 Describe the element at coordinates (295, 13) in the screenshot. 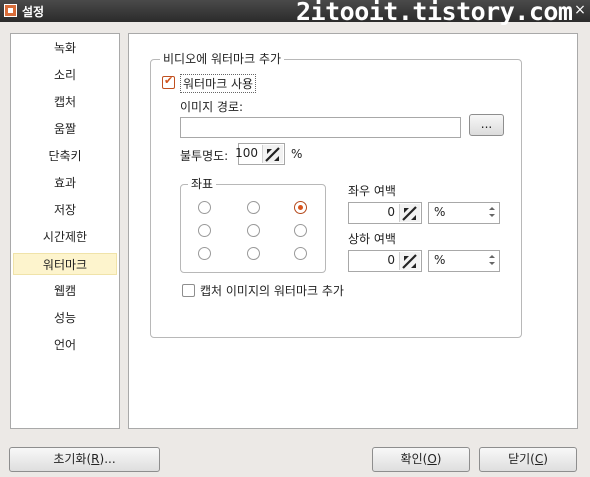

I see `title-bar: 설정 2itooit.tistory.com ×` at that location.